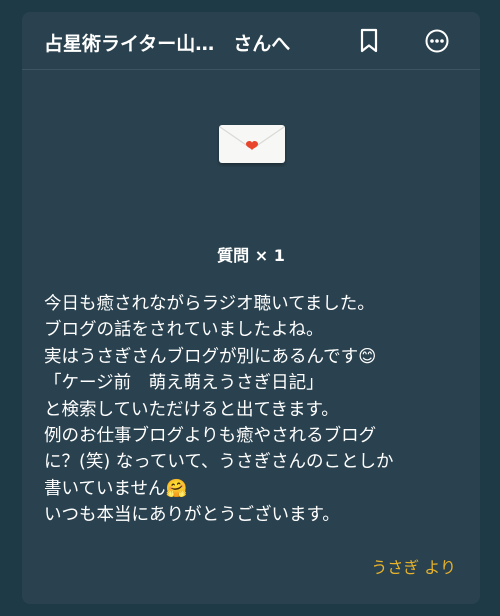 Image resolution: width=500 pixels, height=616 pixels. Describe the element at coordinates (191, 409) in the screenshot. I see `message-line: と検索していただけると出てきます。` at that location.